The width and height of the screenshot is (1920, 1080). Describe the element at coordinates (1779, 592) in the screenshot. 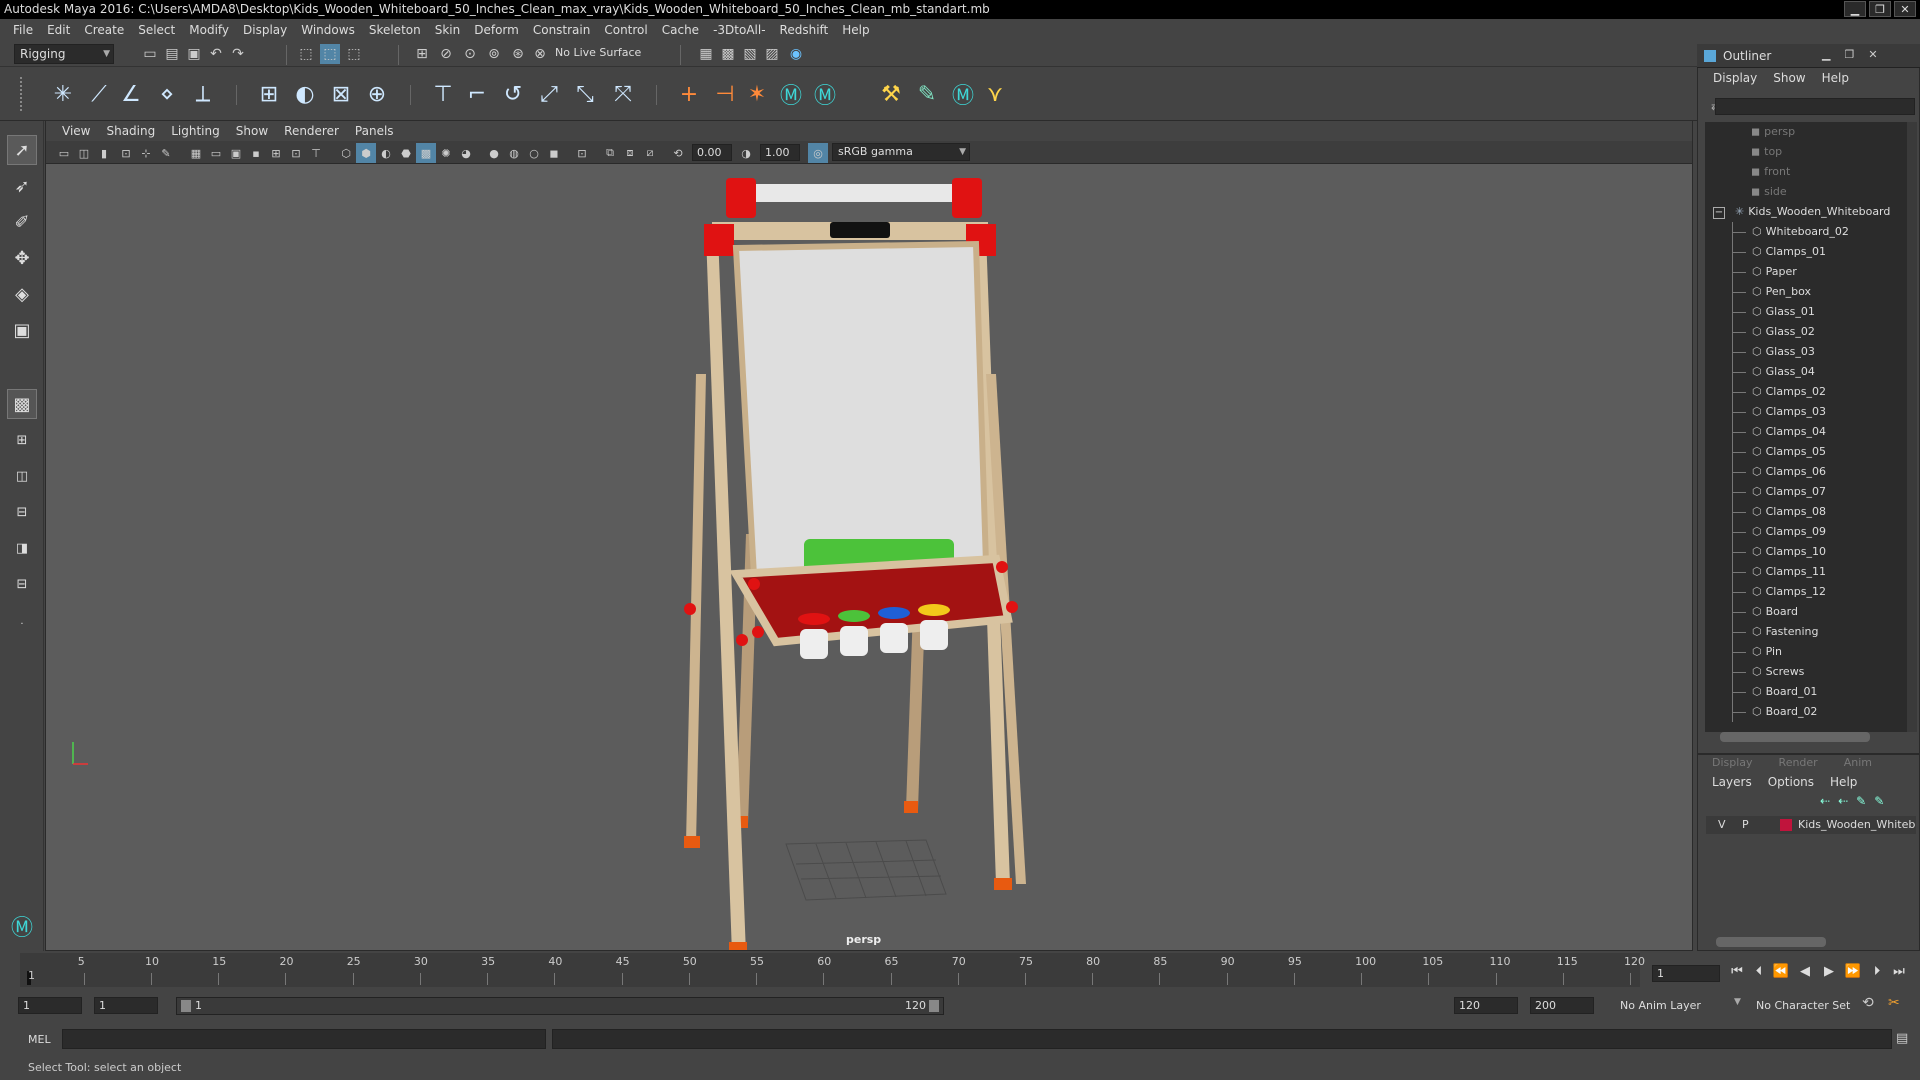

I see `outliner-mesh-item: ⬡ Clamps_12` at that location.